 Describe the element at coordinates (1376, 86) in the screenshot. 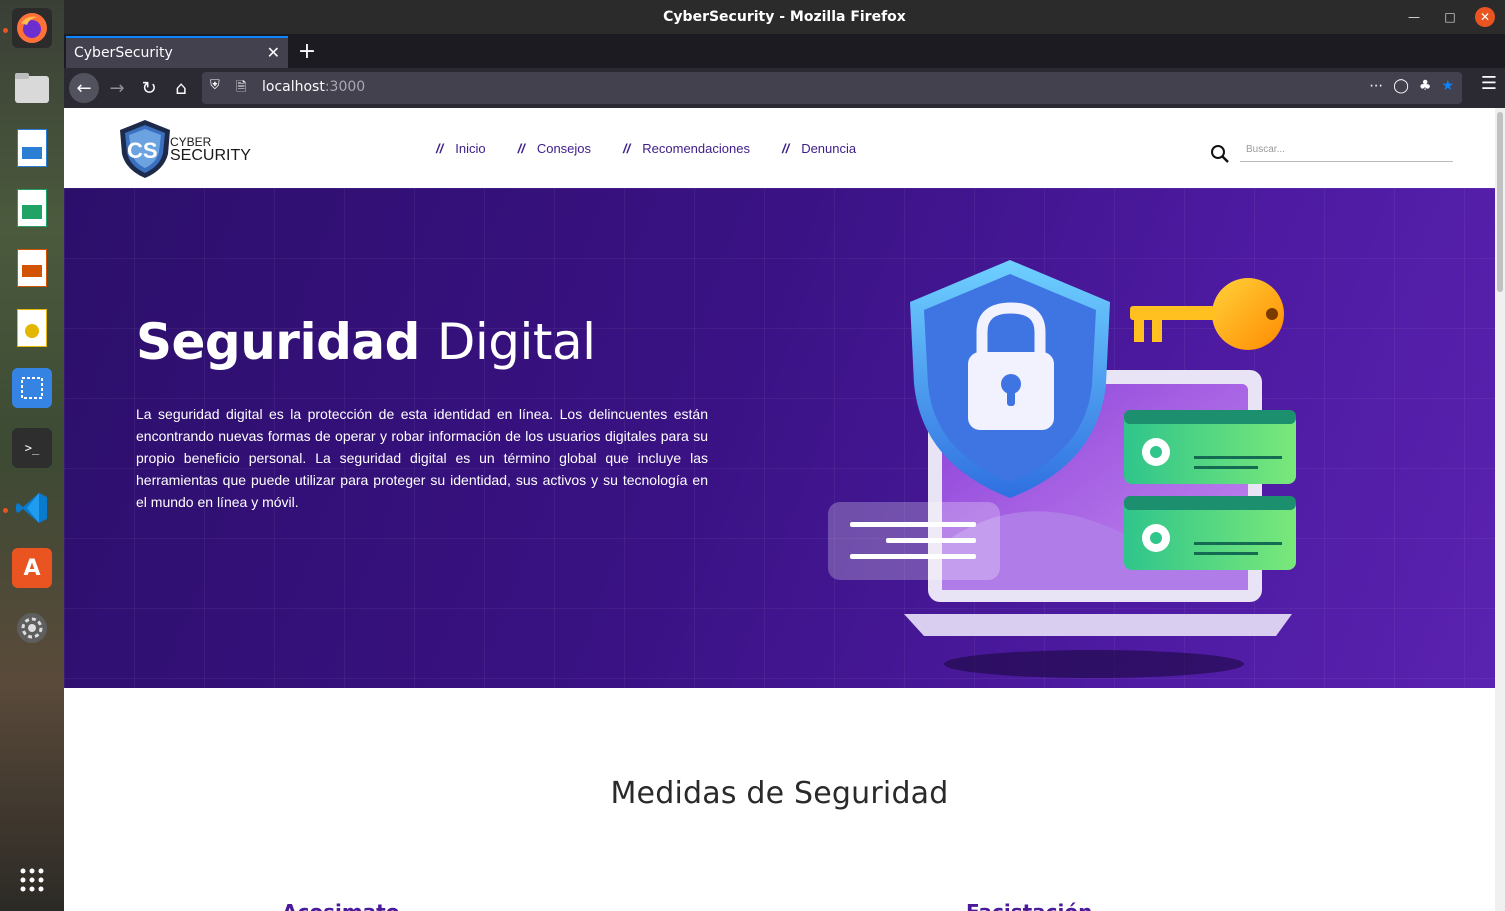

I see `page-actions-icon: ⋯` at that location.